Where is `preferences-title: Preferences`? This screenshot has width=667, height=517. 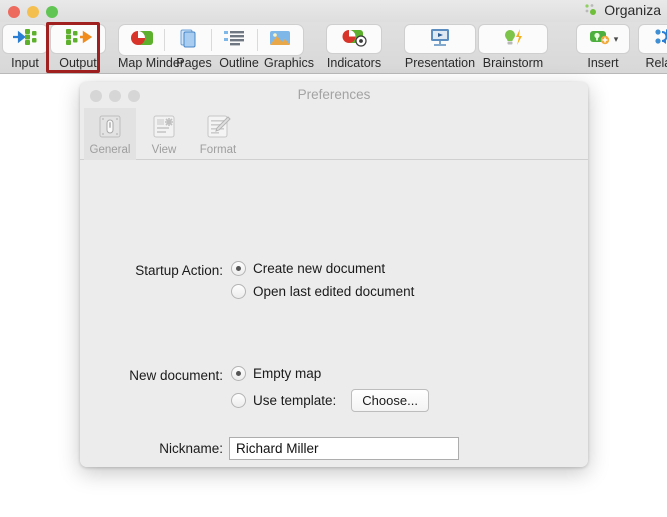 preferences-title: Preferences is located at coordinates (334, 94).